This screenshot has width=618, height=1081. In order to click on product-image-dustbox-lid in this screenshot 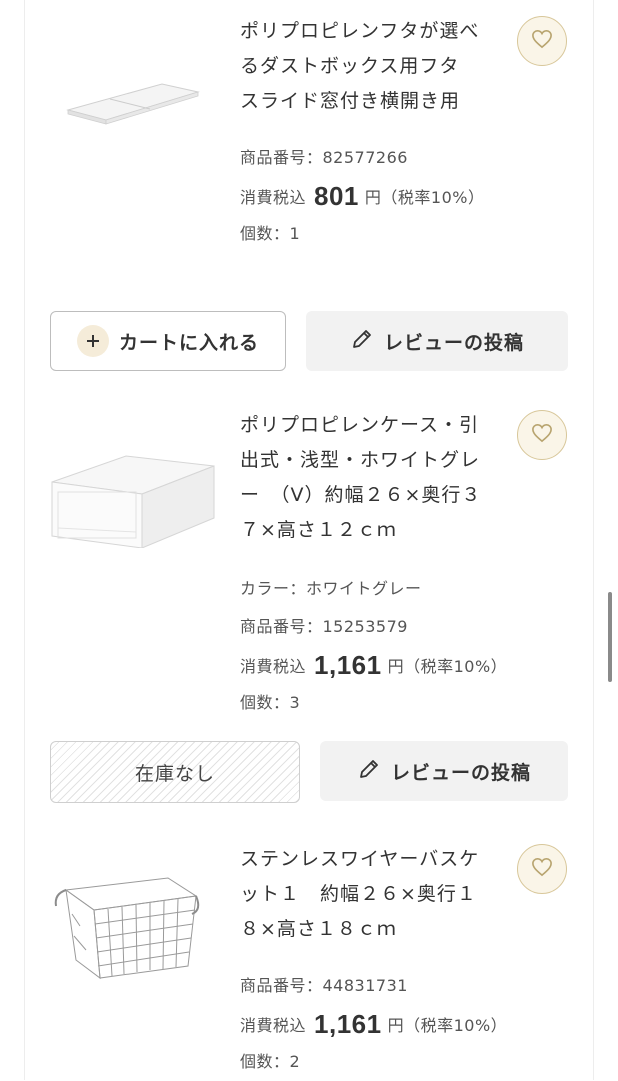, I will do `click(125, 104)`.